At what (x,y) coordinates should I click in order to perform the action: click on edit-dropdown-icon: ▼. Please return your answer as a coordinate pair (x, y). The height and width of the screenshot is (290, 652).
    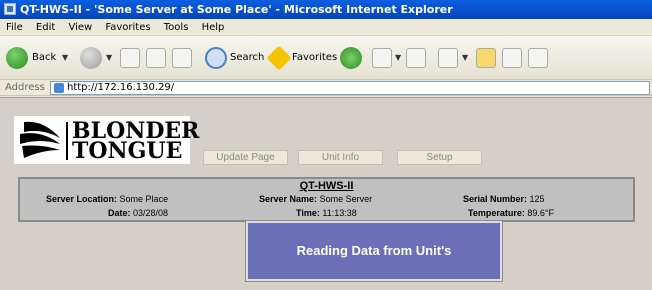
    Looking at the image, I should click on (465, 57).